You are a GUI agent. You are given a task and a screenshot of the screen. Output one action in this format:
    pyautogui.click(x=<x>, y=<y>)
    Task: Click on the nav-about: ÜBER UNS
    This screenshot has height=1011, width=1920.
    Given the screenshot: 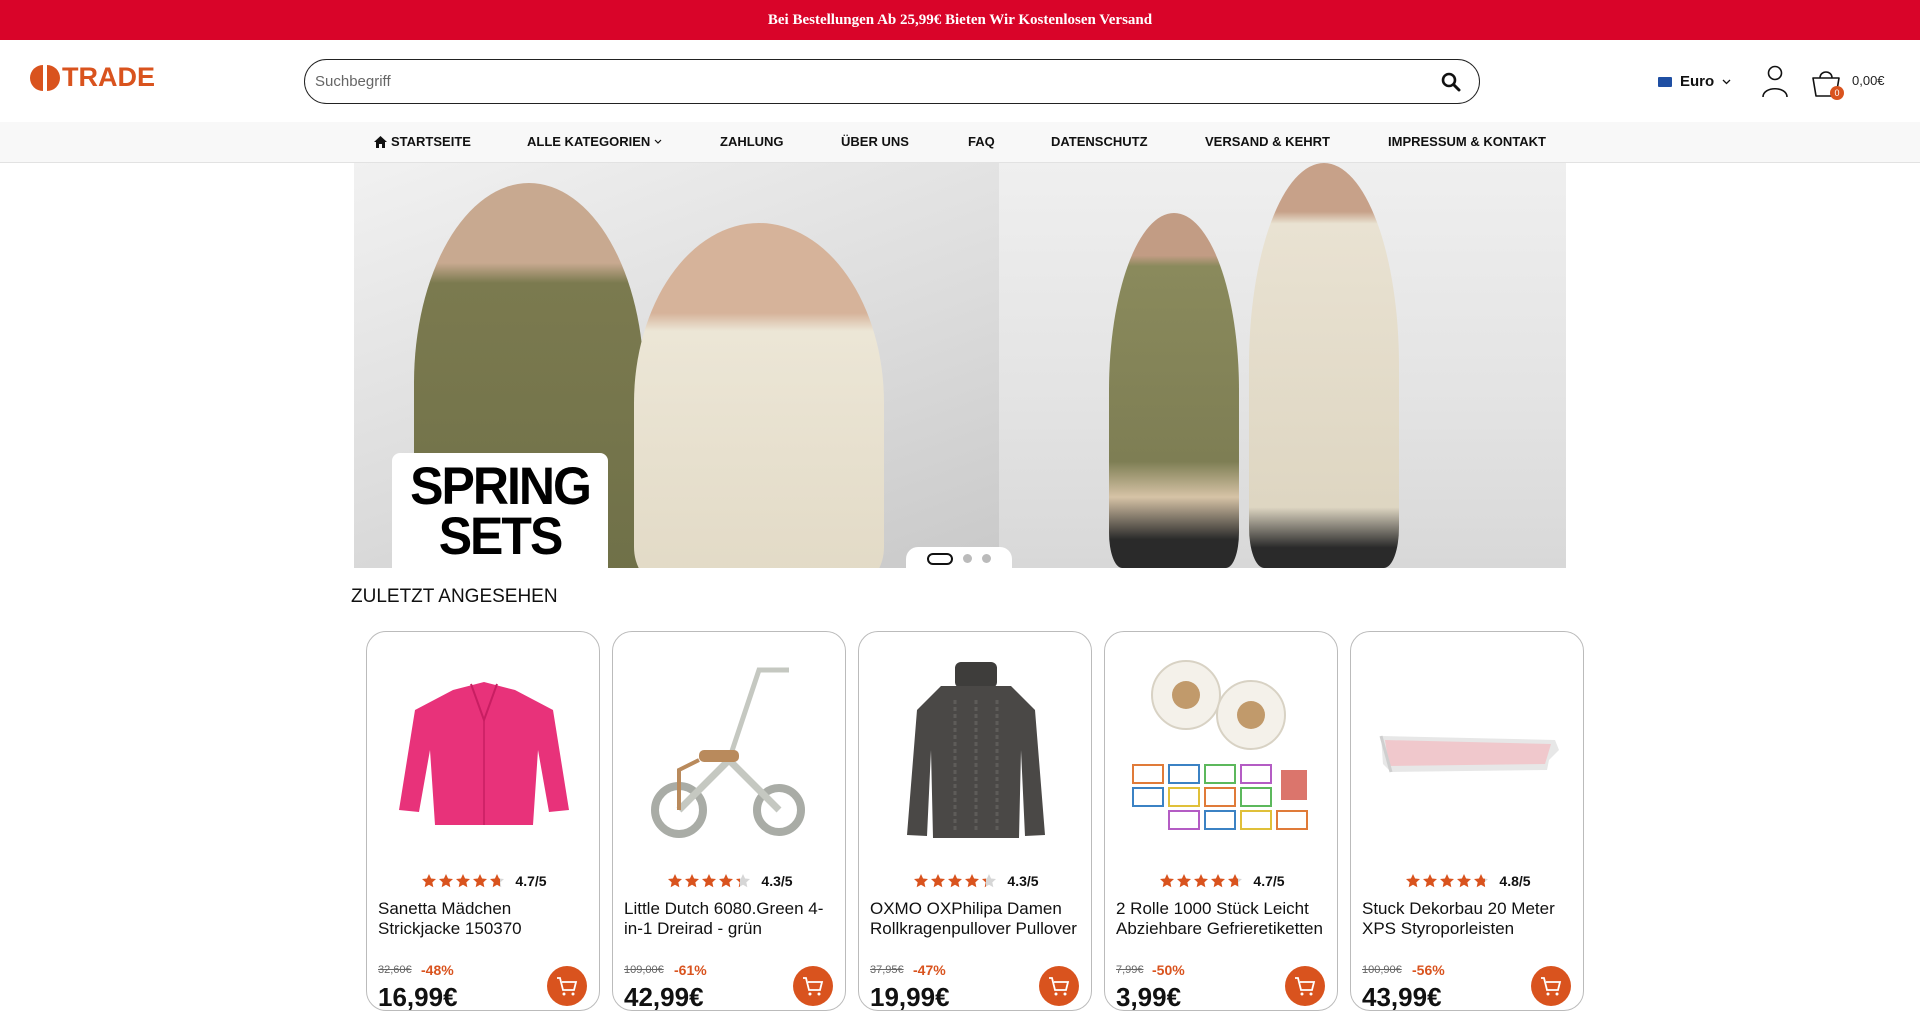 What is the action you would take?
    pyautogui.click(x=875, y=141)
    